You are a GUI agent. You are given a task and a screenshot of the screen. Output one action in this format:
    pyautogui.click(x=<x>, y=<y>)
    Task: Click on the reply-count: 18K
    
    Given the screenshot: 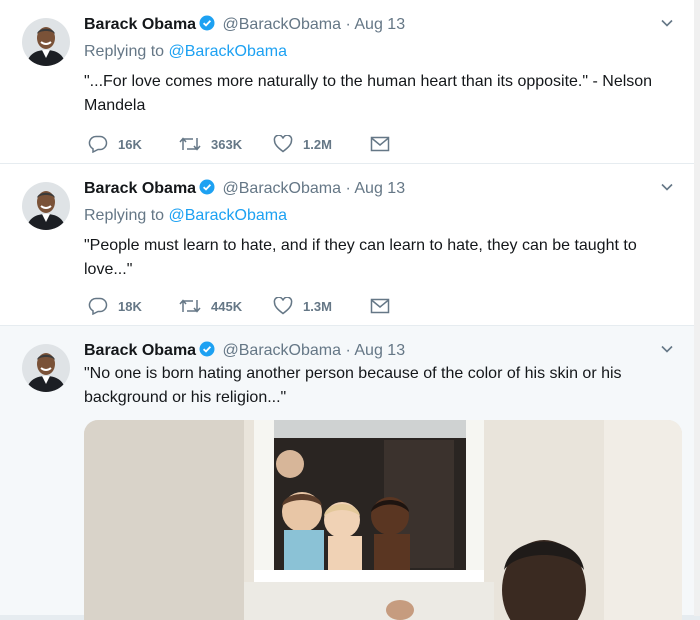 What is the action you would take?
    pyautogui.click(x=130, y=306)
    